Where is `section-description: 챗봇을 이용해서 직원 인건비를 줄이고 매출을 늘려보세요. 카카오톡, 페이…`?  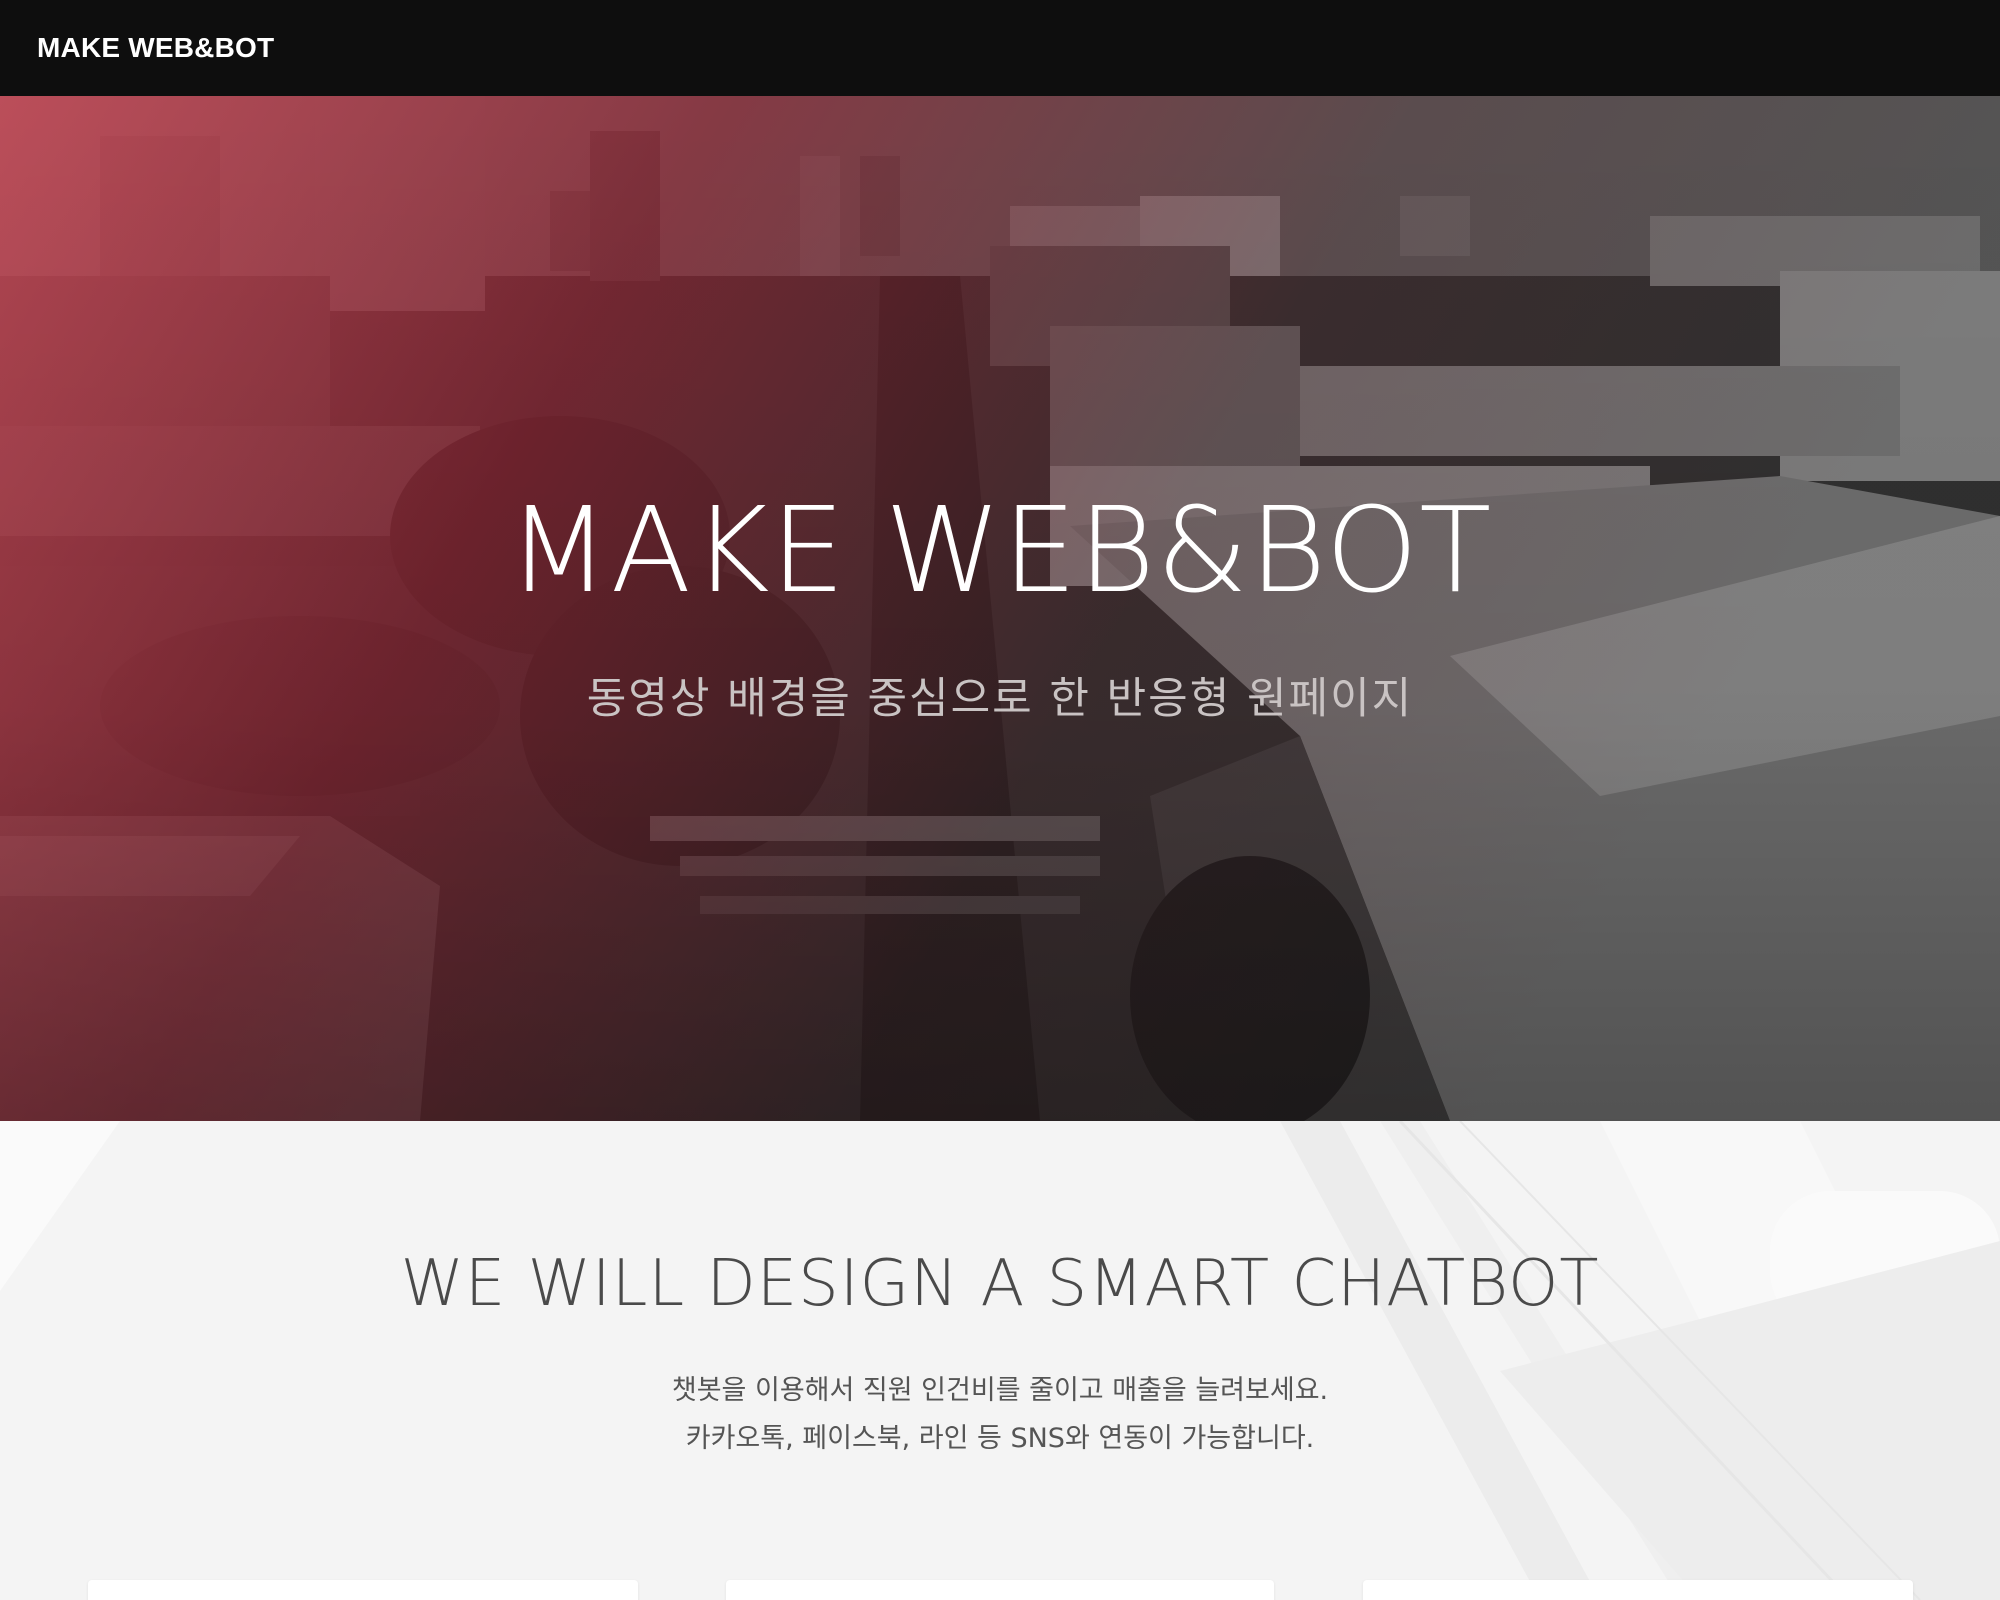 section-description: 챗봇을 이용해서 직원 인건비를 줄이고 매출을 늘려보세요. 카카오톡, 페이… is located at coordinates (1000, 1415).